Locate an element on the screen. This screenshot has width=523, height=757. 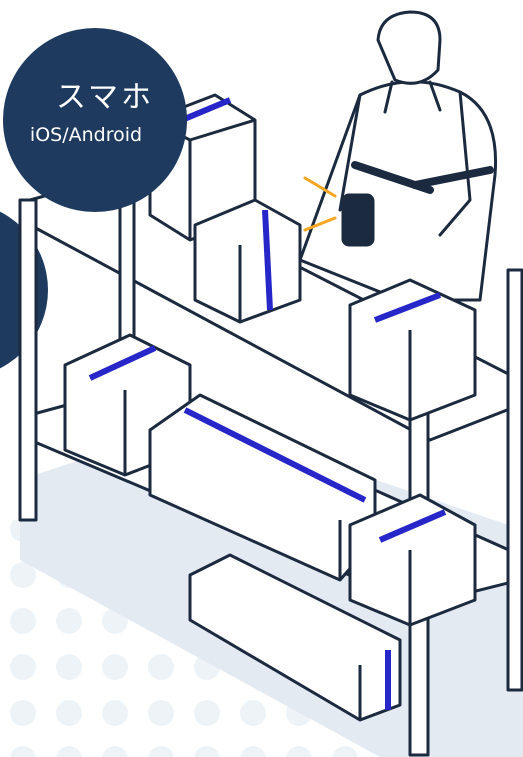
worker-figure is located at coordinates (398, 156).